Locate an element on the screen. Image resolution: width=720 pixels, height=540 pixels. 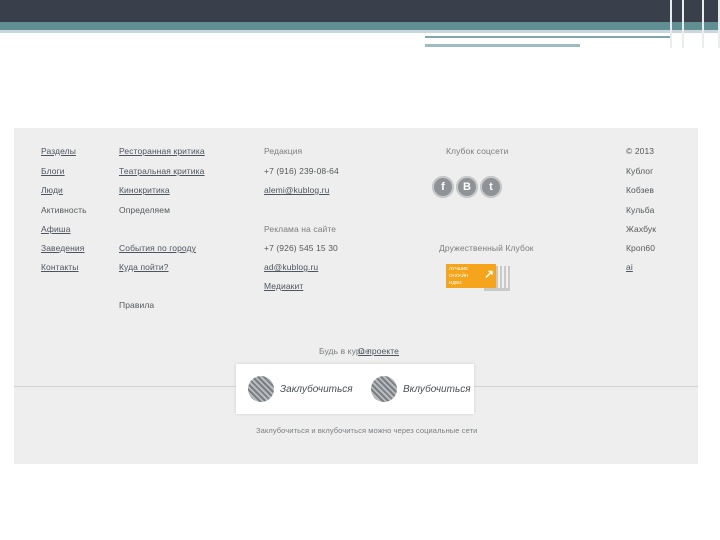
partner-title: Дружественный Клубок is located at coordinates (486, 248).